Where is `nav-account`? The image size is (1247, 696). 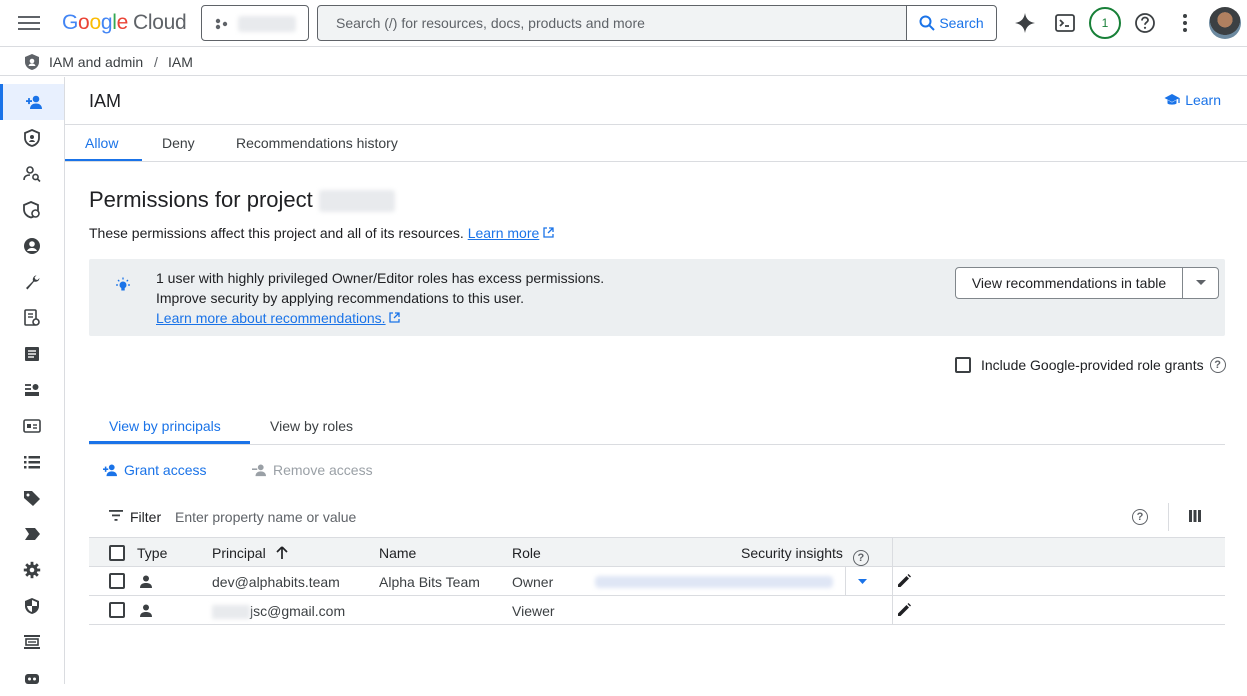
nav-account is located at coordinates (32, 246).